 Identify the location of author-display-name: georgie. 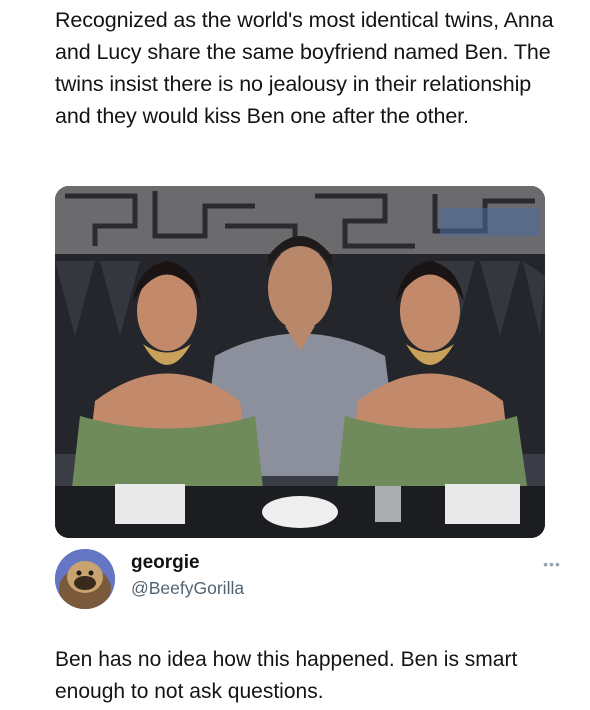
(165, 563).